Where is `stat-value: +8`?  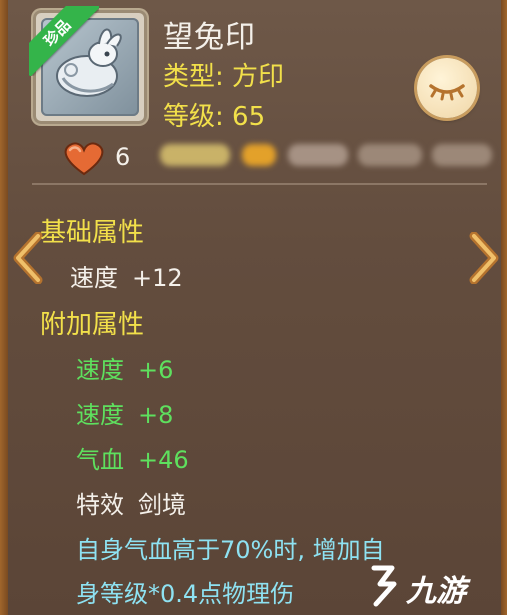
stat-value: +8 is located at coordinates (156, 415).